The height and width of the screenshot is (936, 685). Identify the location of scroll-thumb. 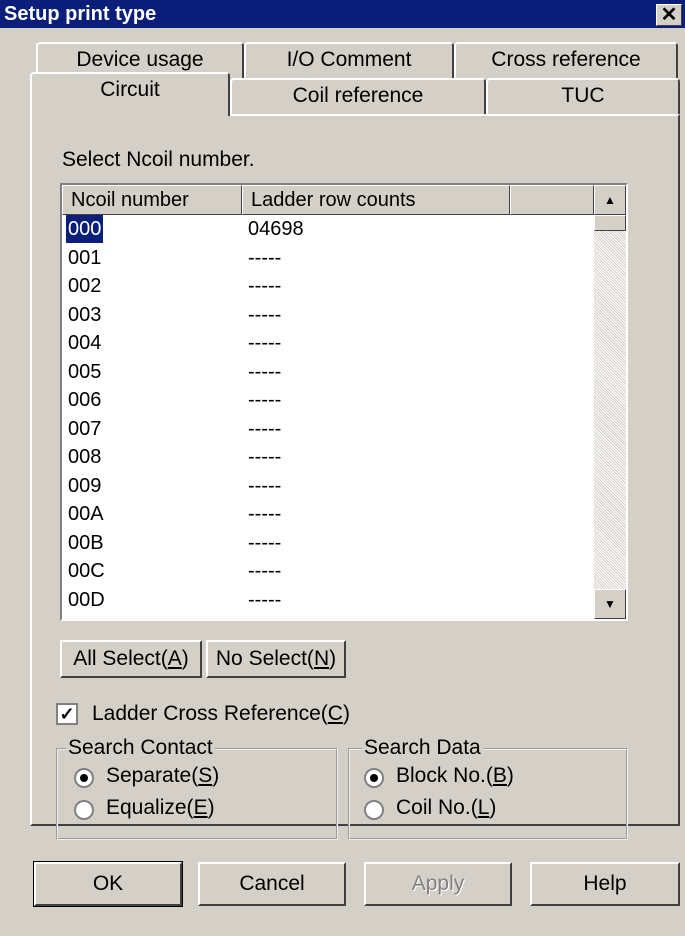
(610, 223).